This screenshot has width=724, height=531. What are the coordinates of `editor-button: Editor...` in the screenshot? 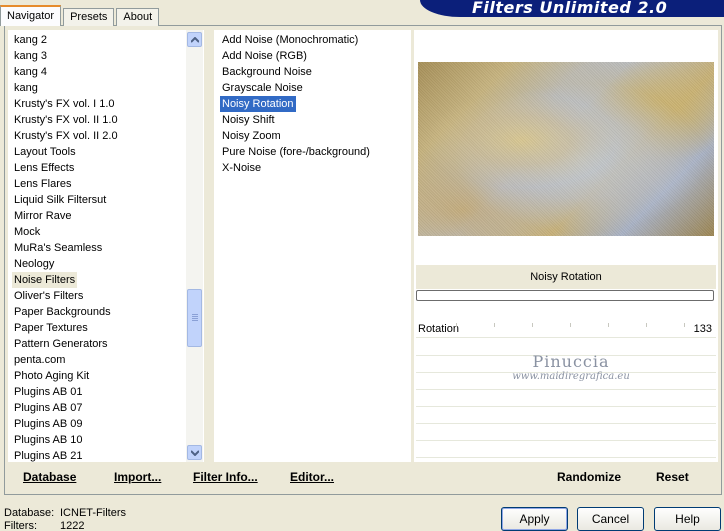 It's located at (312, 477).